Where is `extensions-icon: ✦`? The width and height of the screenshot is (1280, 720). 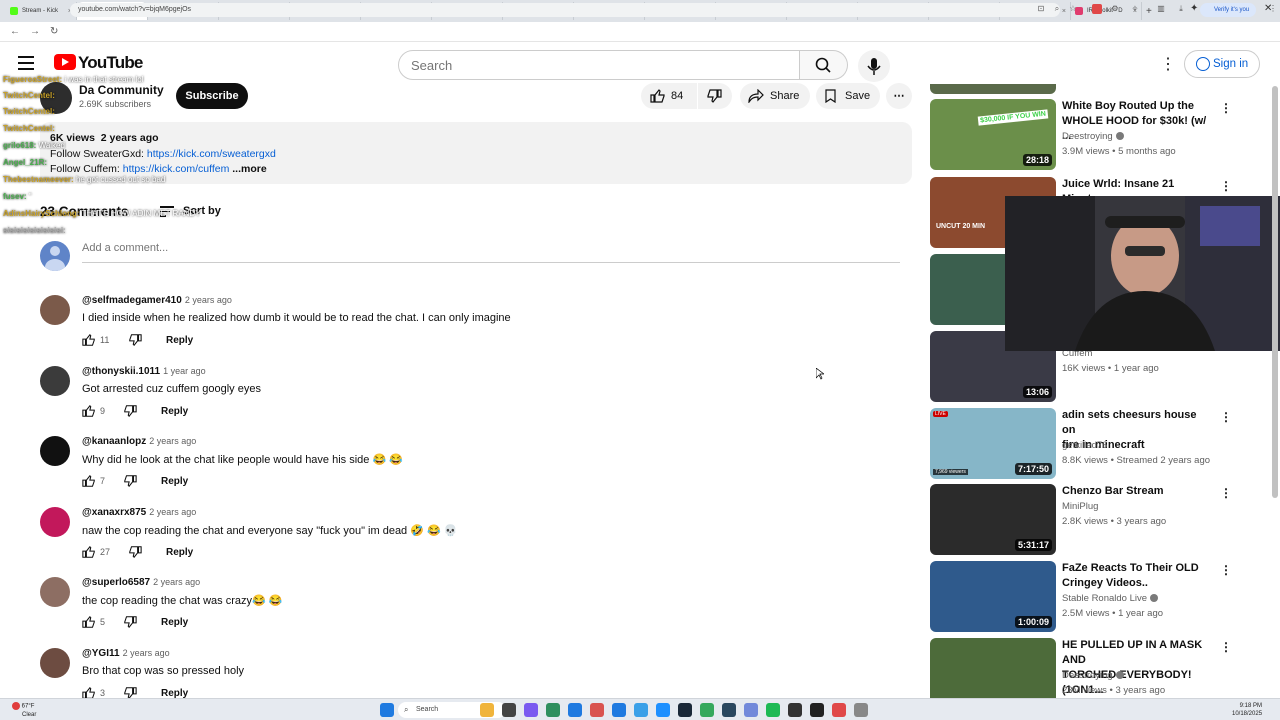
extensions-icon: ✦ is located at coordinates (1194, 8).